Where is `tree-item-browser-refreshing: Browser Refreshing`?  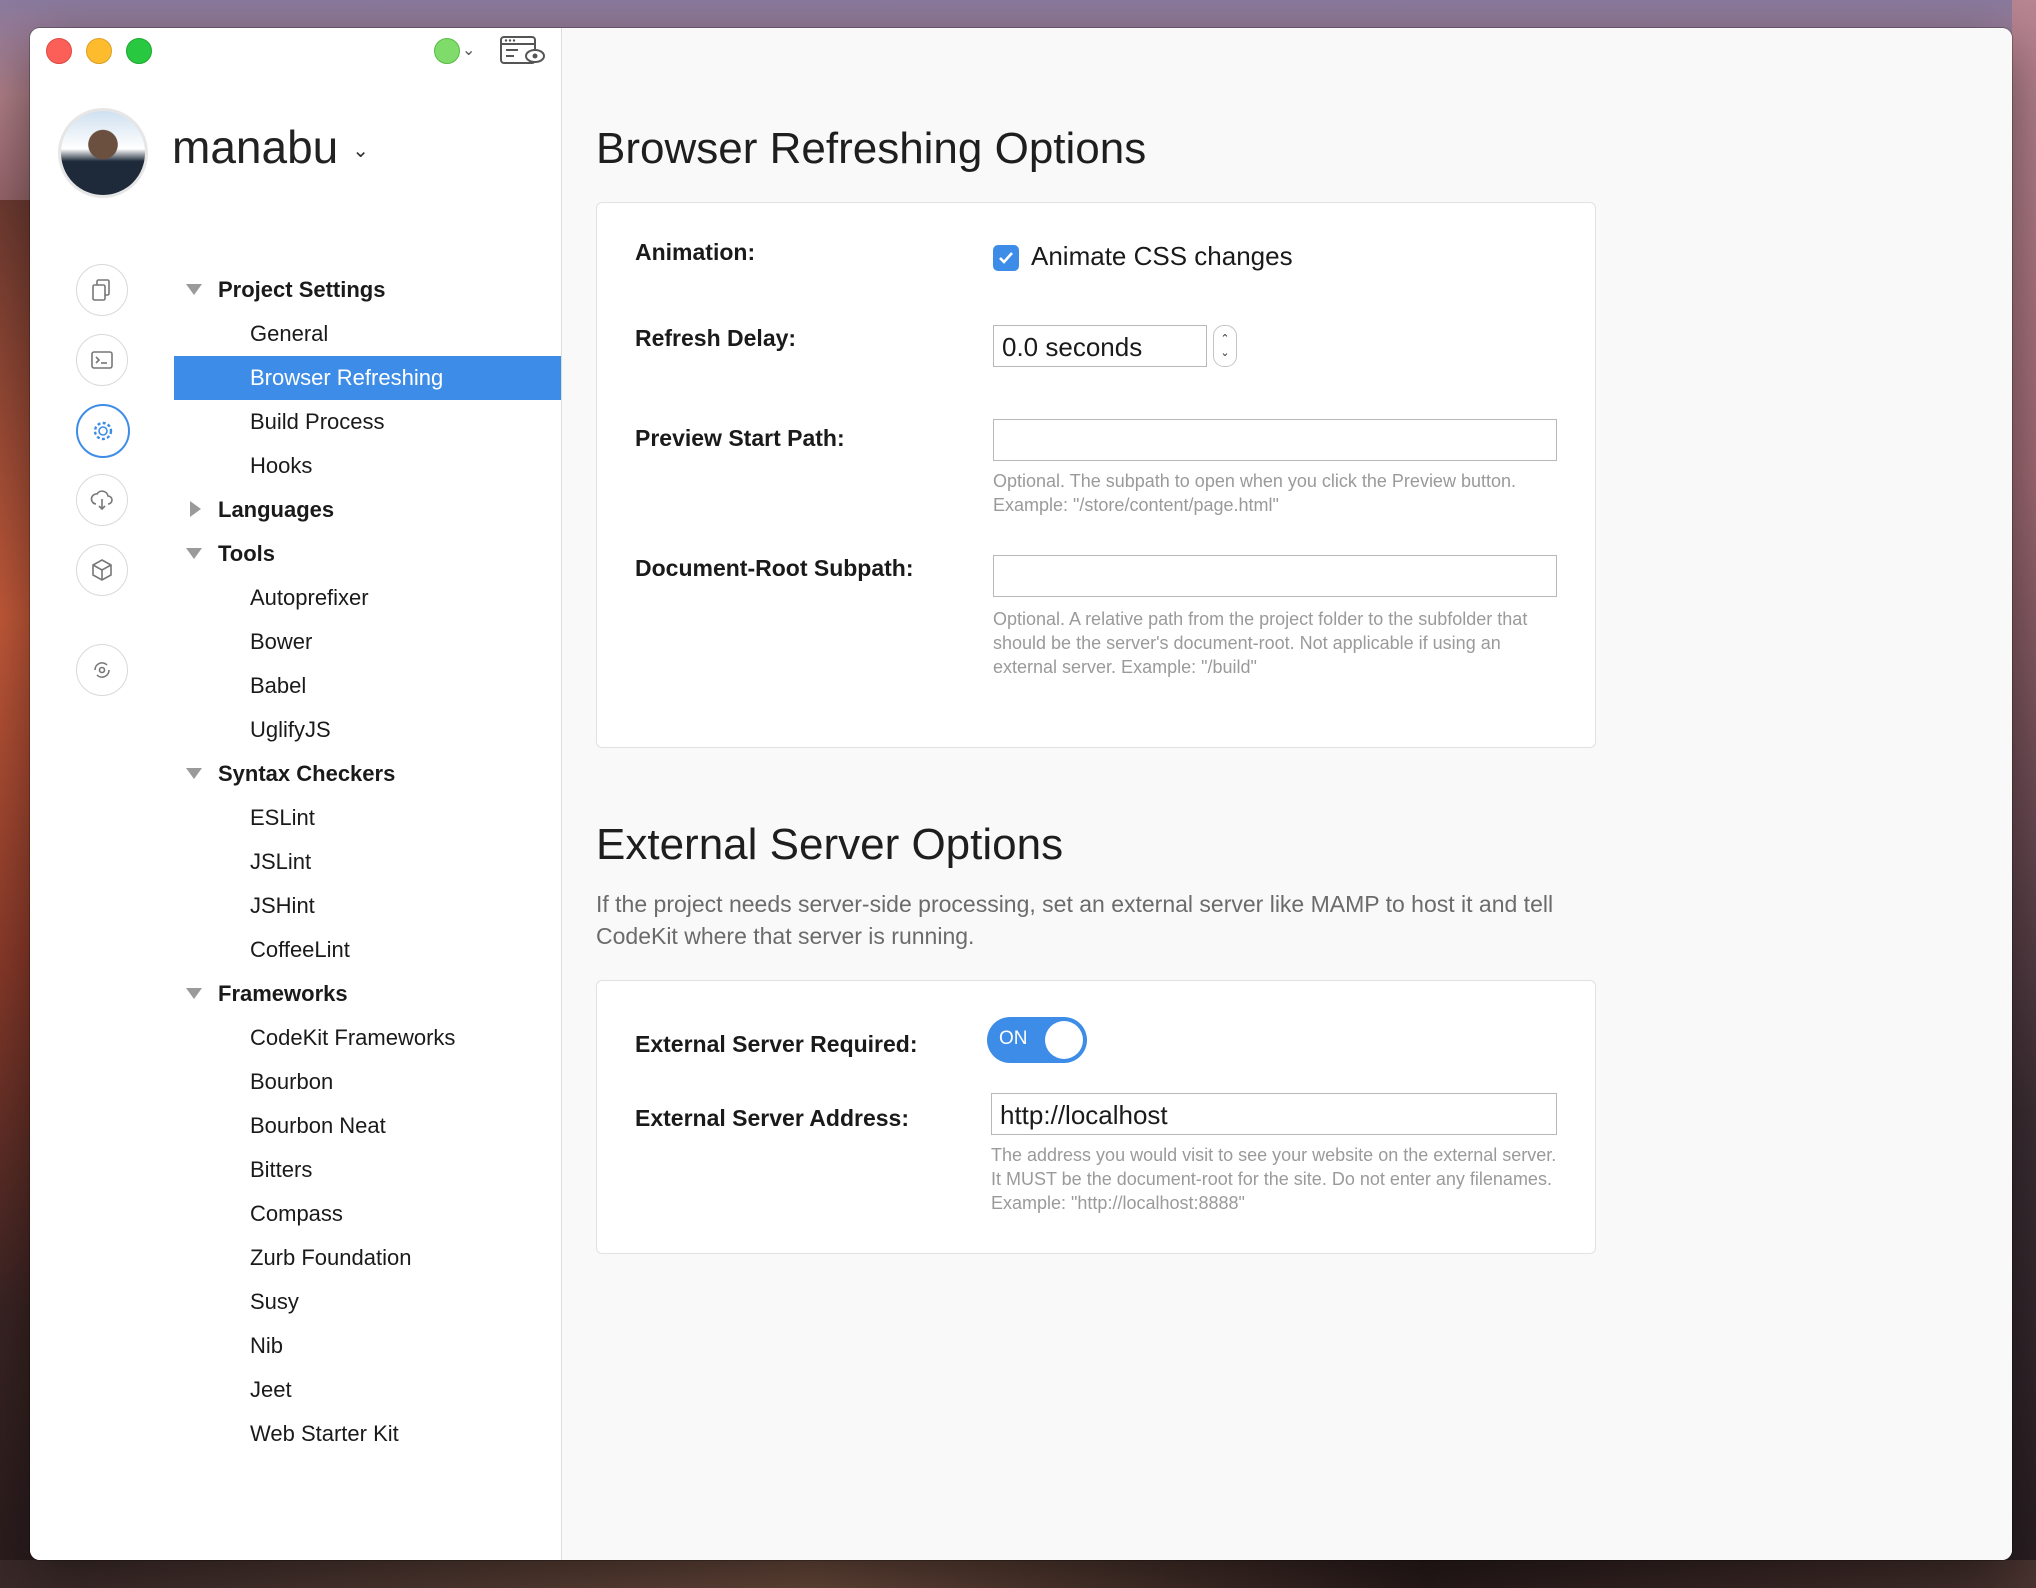 tree-item-browser-refreshing: Browser Refreshing is located at coordinates (367, 378).